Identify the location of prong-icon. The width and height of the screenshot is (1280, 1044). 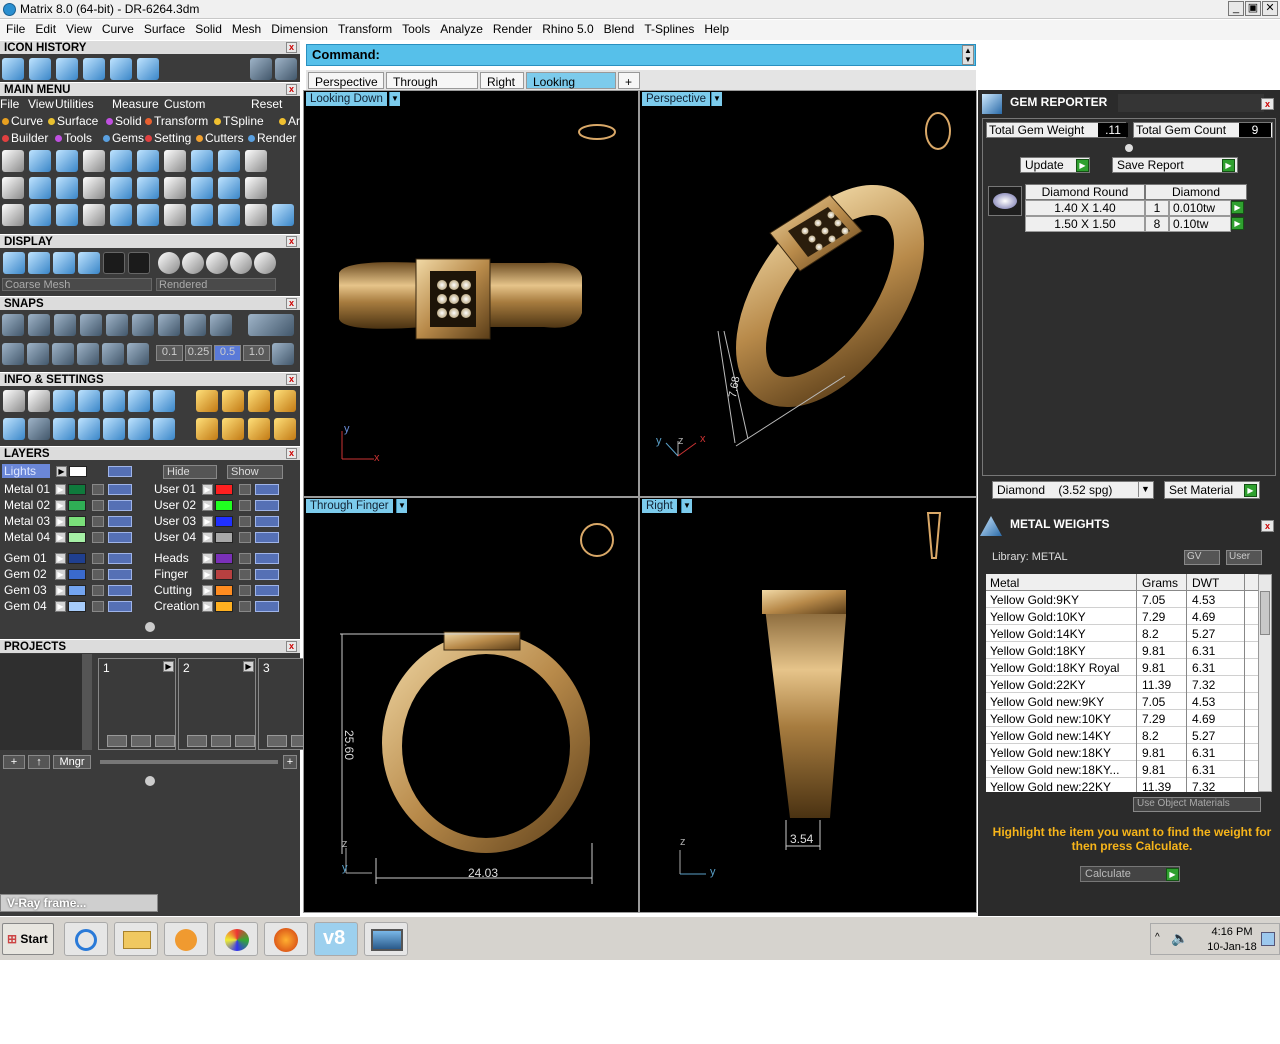
(67, 161).